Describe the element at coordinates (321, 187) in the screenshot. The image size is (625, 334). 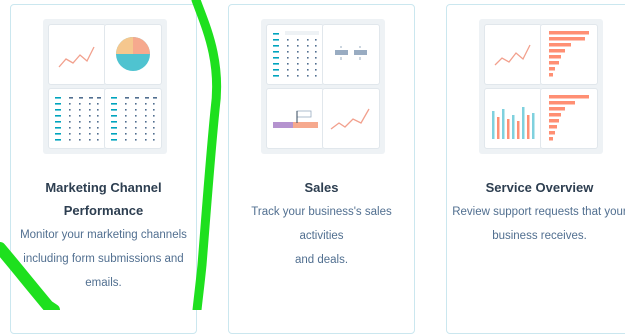
I see `card-title: Sales` at that location.